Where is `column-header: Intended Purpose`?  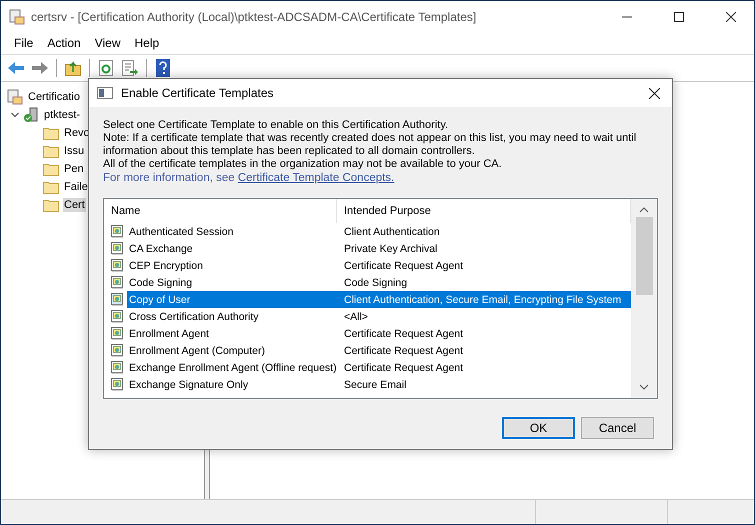 column-header: Intended Purpose is located at coordinates (484, 211).